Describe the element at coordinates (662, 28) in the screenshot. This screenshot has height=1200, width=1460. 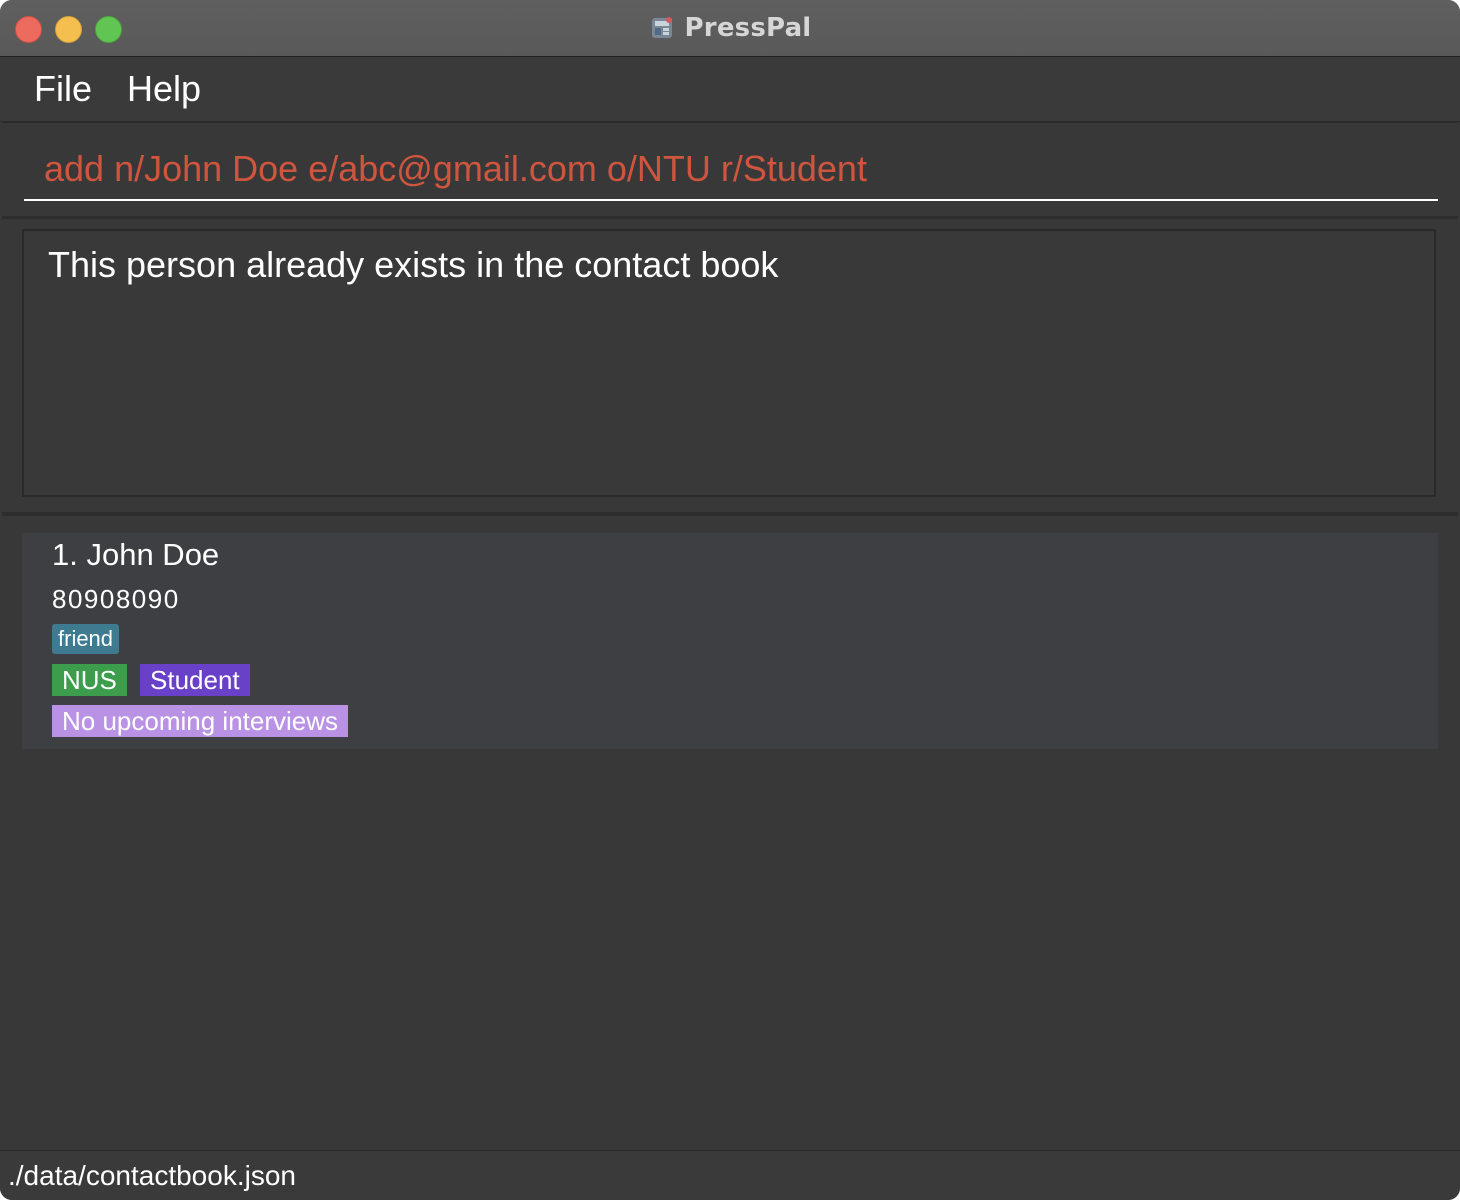
I see `presspal-app-icon` at that location.